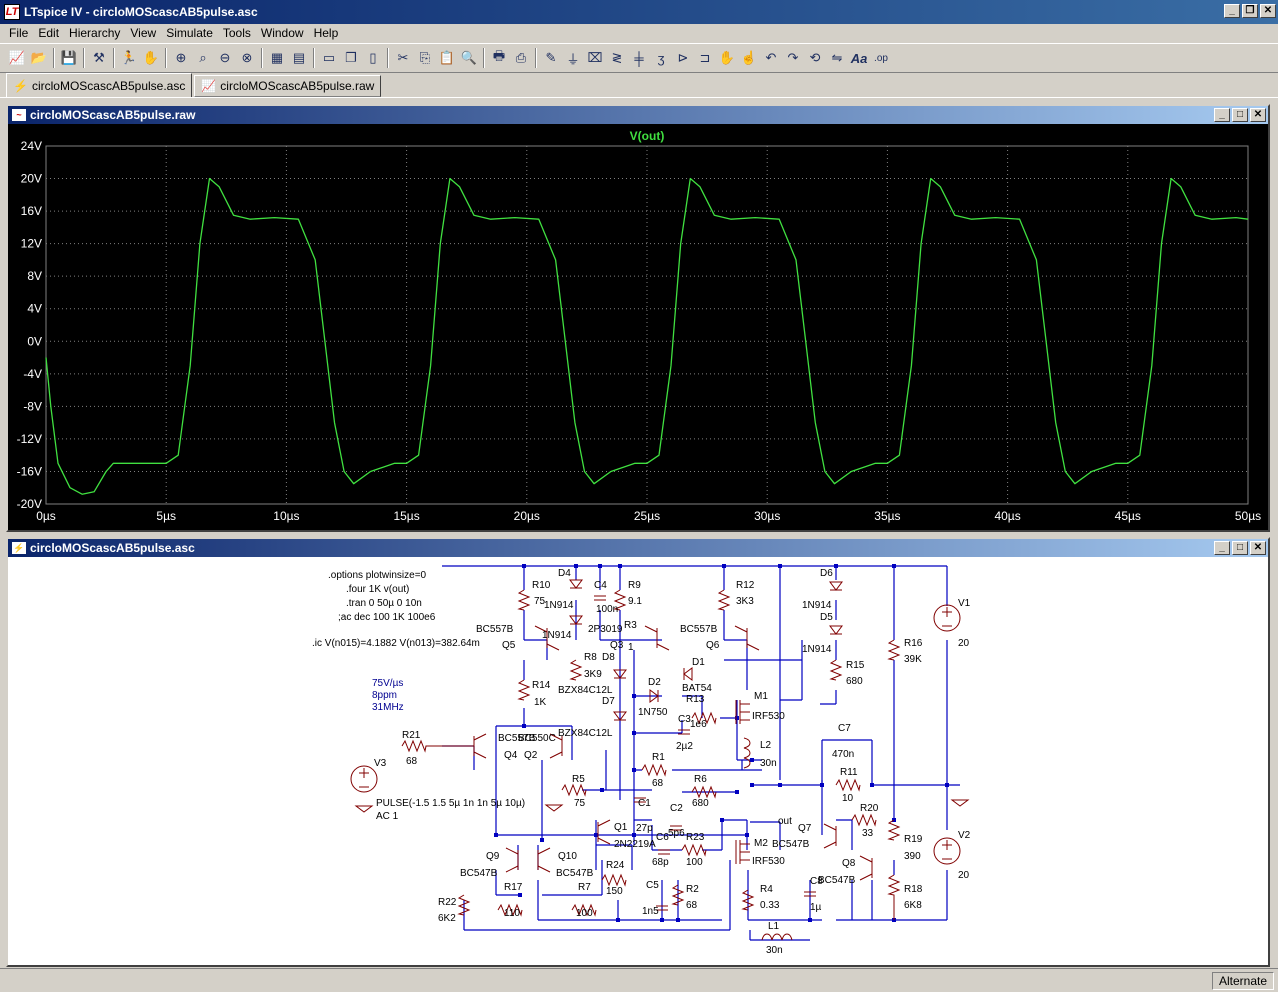 This screenshot has width=1278, height=992. What do you see at coordinates (964, 875) in the screenshot?
I see `component-label: 20` at bounding box center [964, 875].